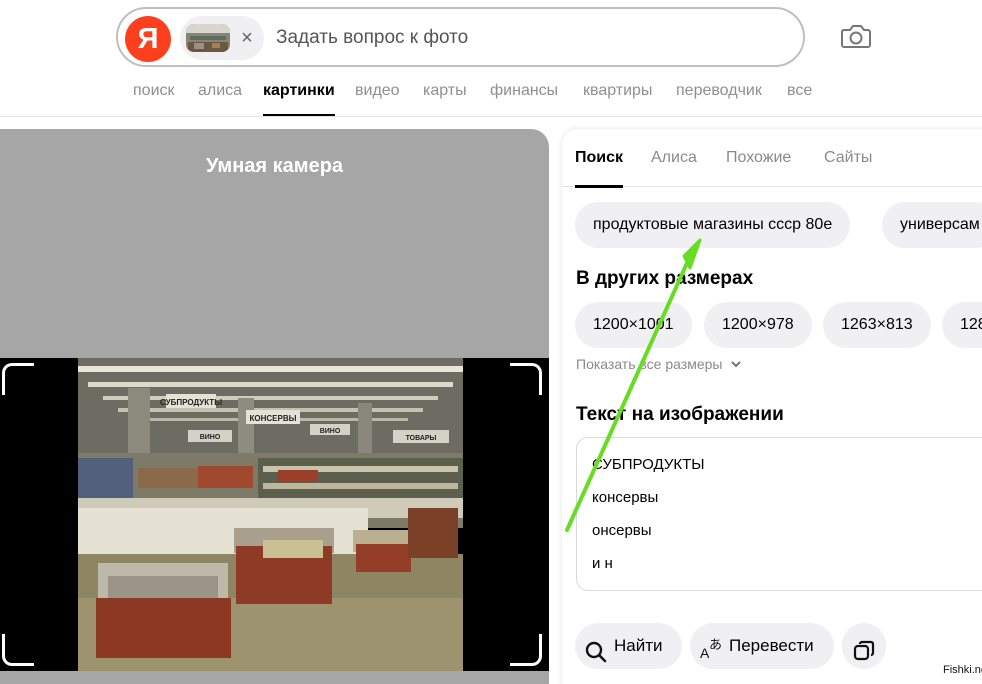  Describe the element at coordinates (680, 414) in the screenshot. I see `image-text-title: Текст на изображении` at that location.